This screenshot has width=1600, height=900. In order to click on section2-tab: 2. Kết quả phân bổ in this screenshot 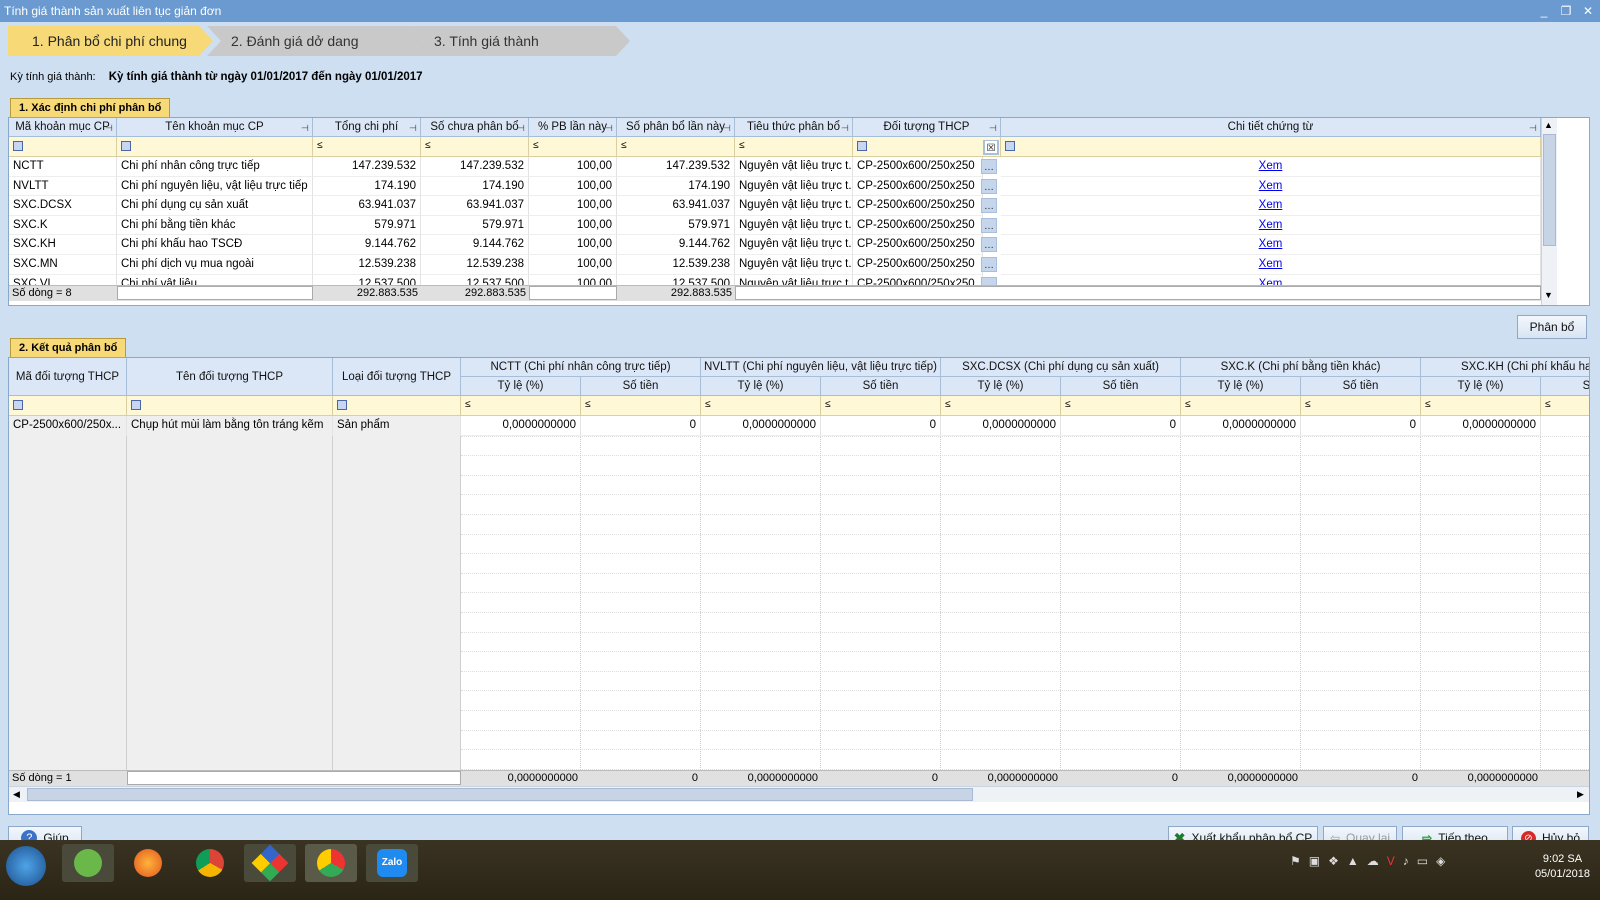, I will do `click(68, 347)`.